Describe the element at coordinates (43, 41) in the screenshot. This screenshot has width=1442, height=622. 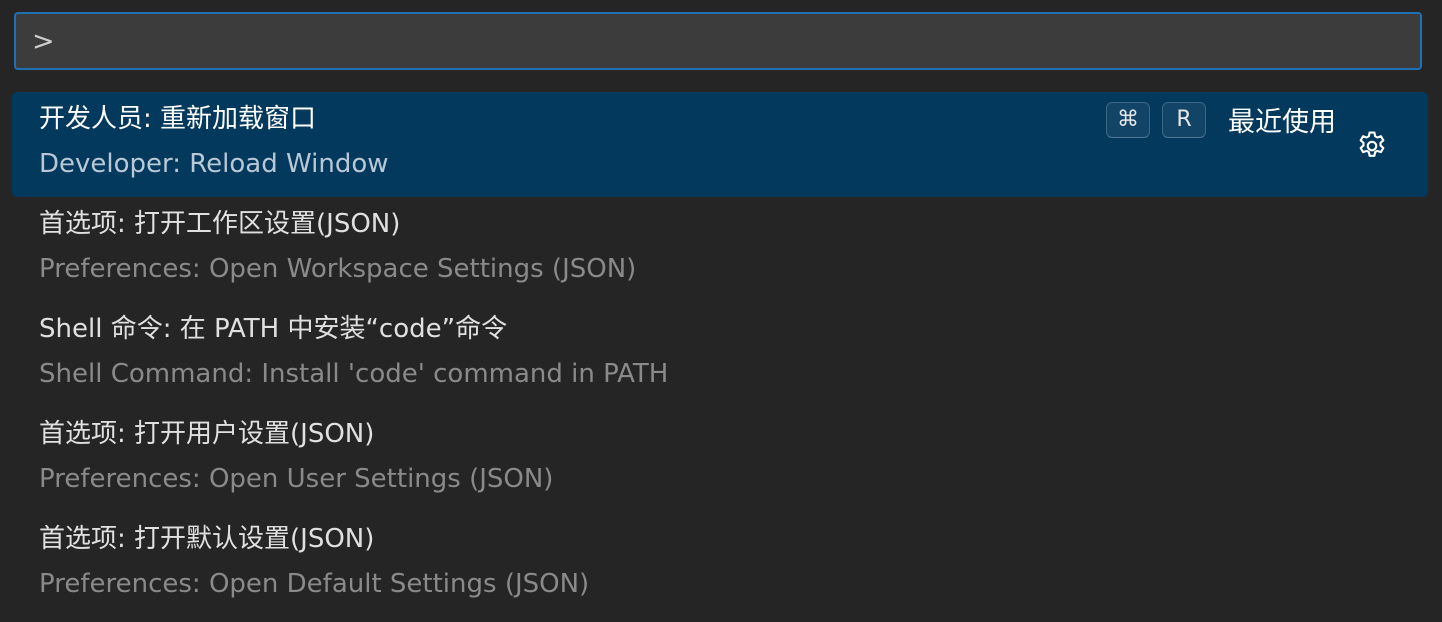
I see `command-input-value: >` at that location.